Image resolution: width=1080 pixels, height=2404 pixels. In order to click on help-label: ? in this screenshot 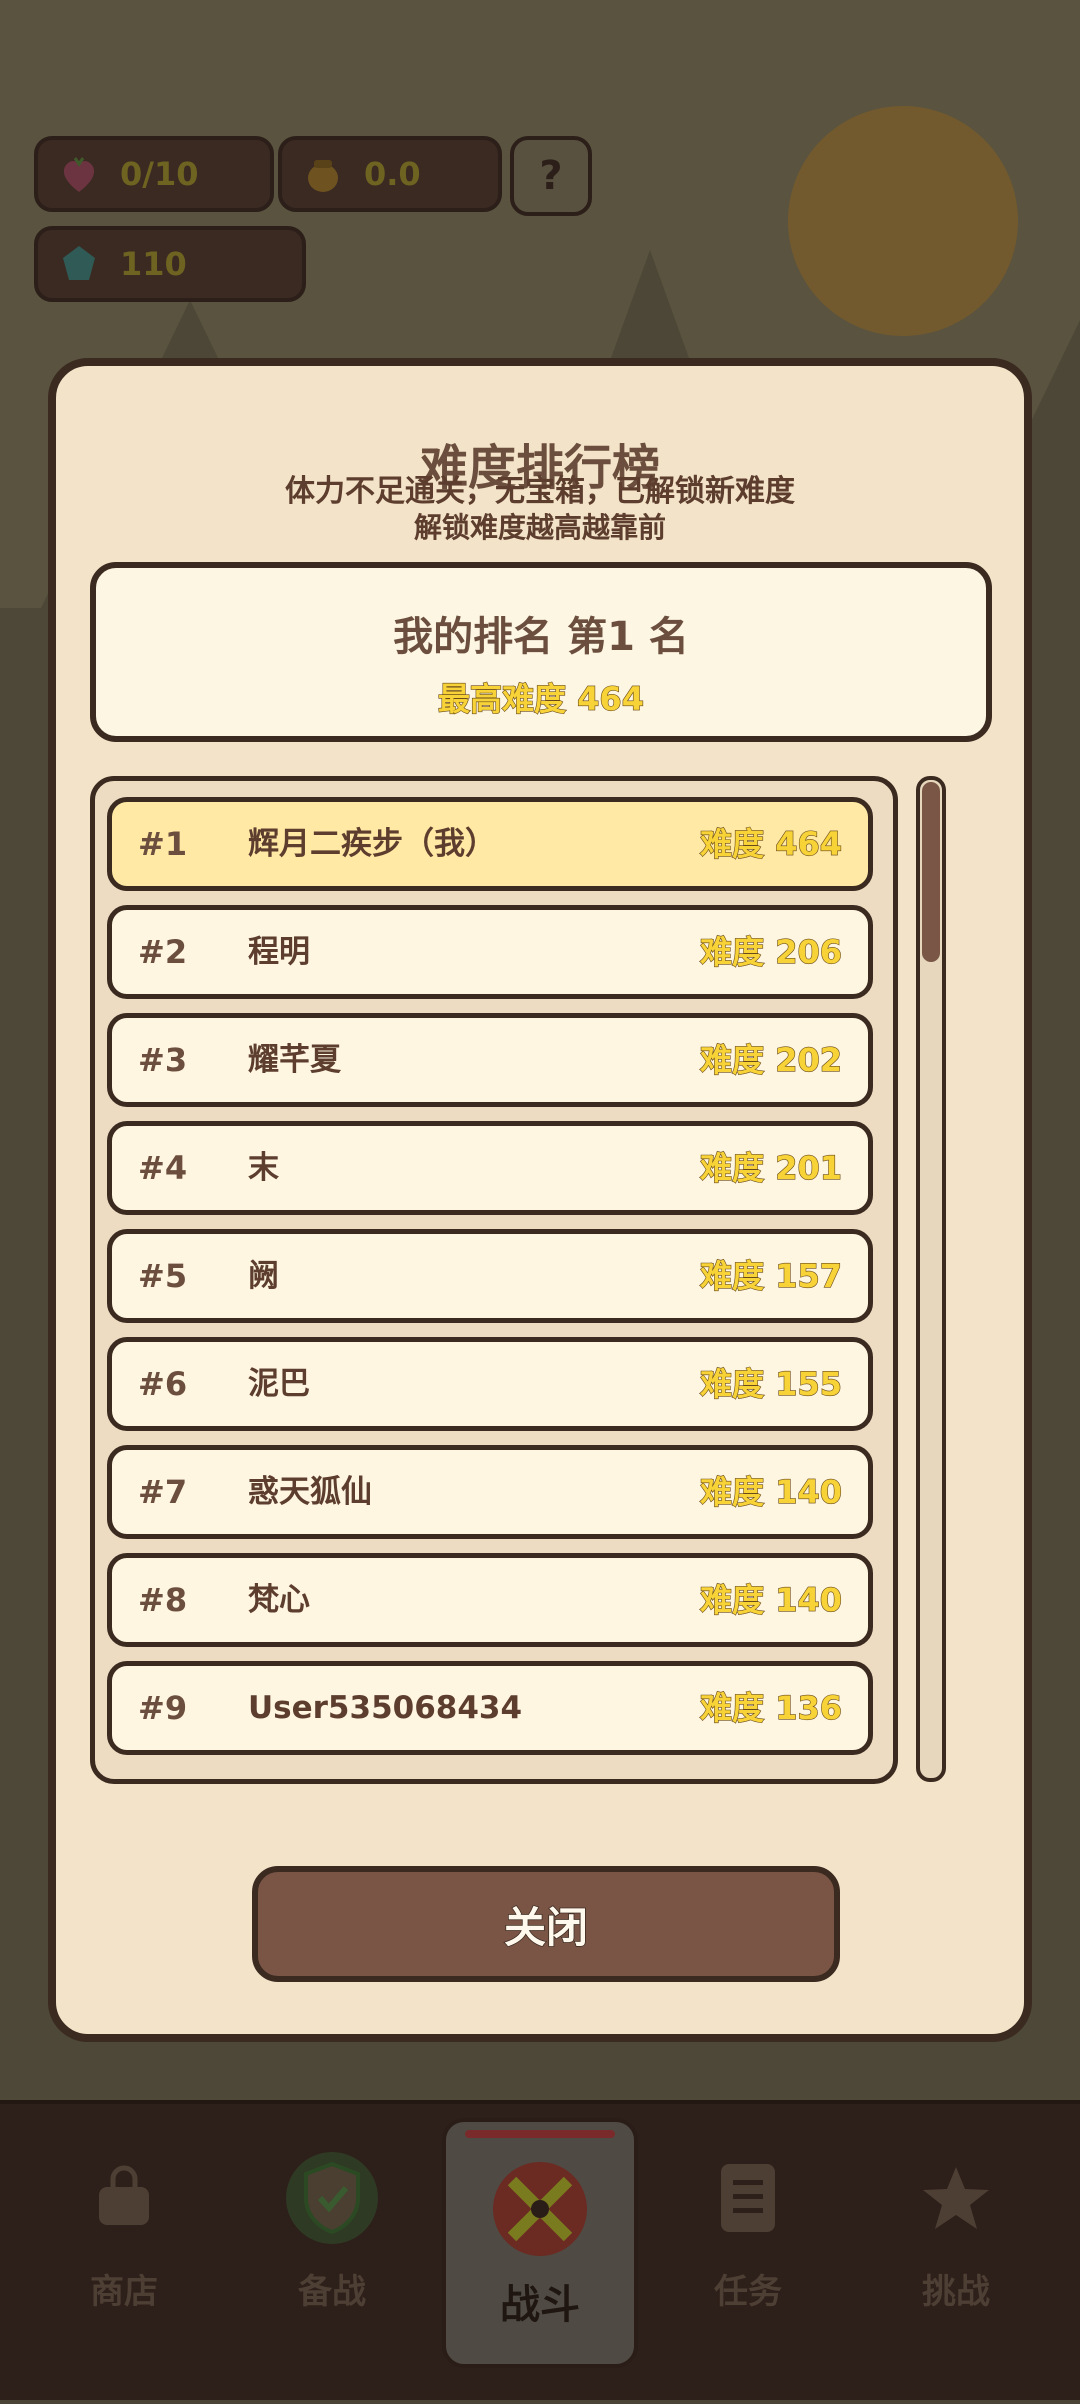, I will do `click(551, 176)`.